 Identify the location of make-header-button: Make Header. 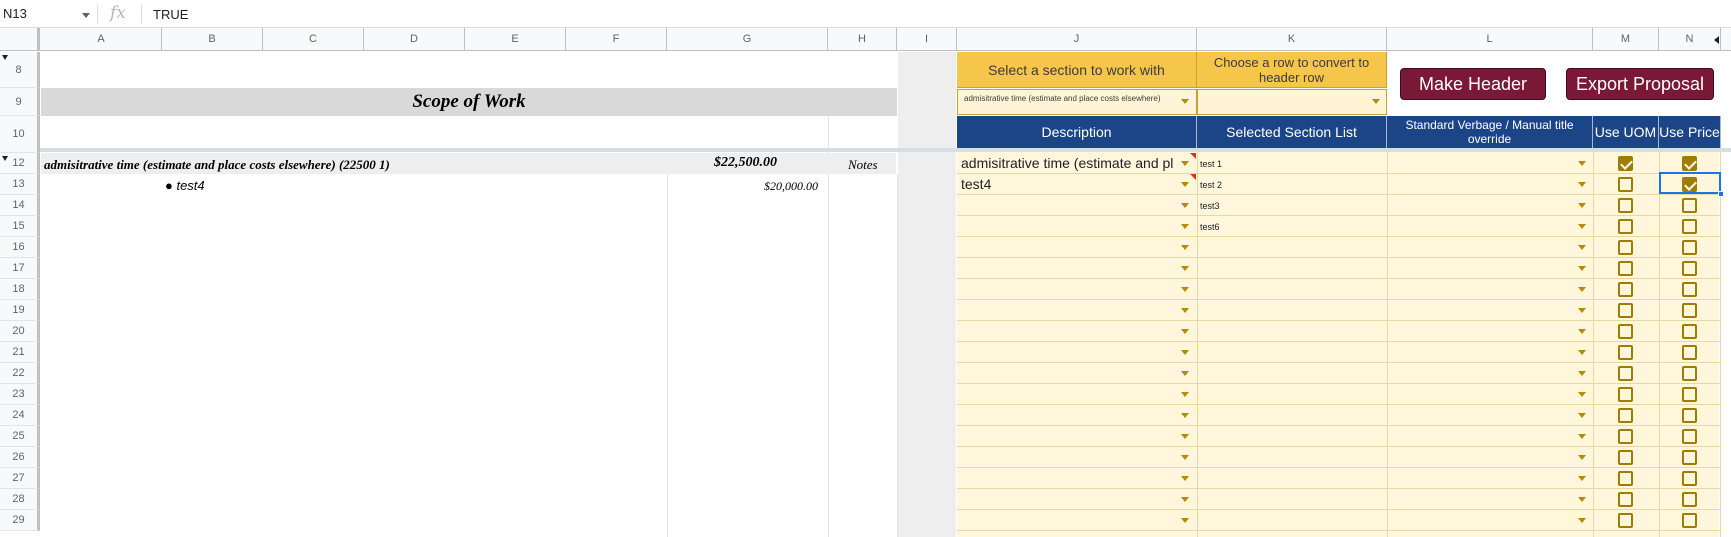
(1473, 84).